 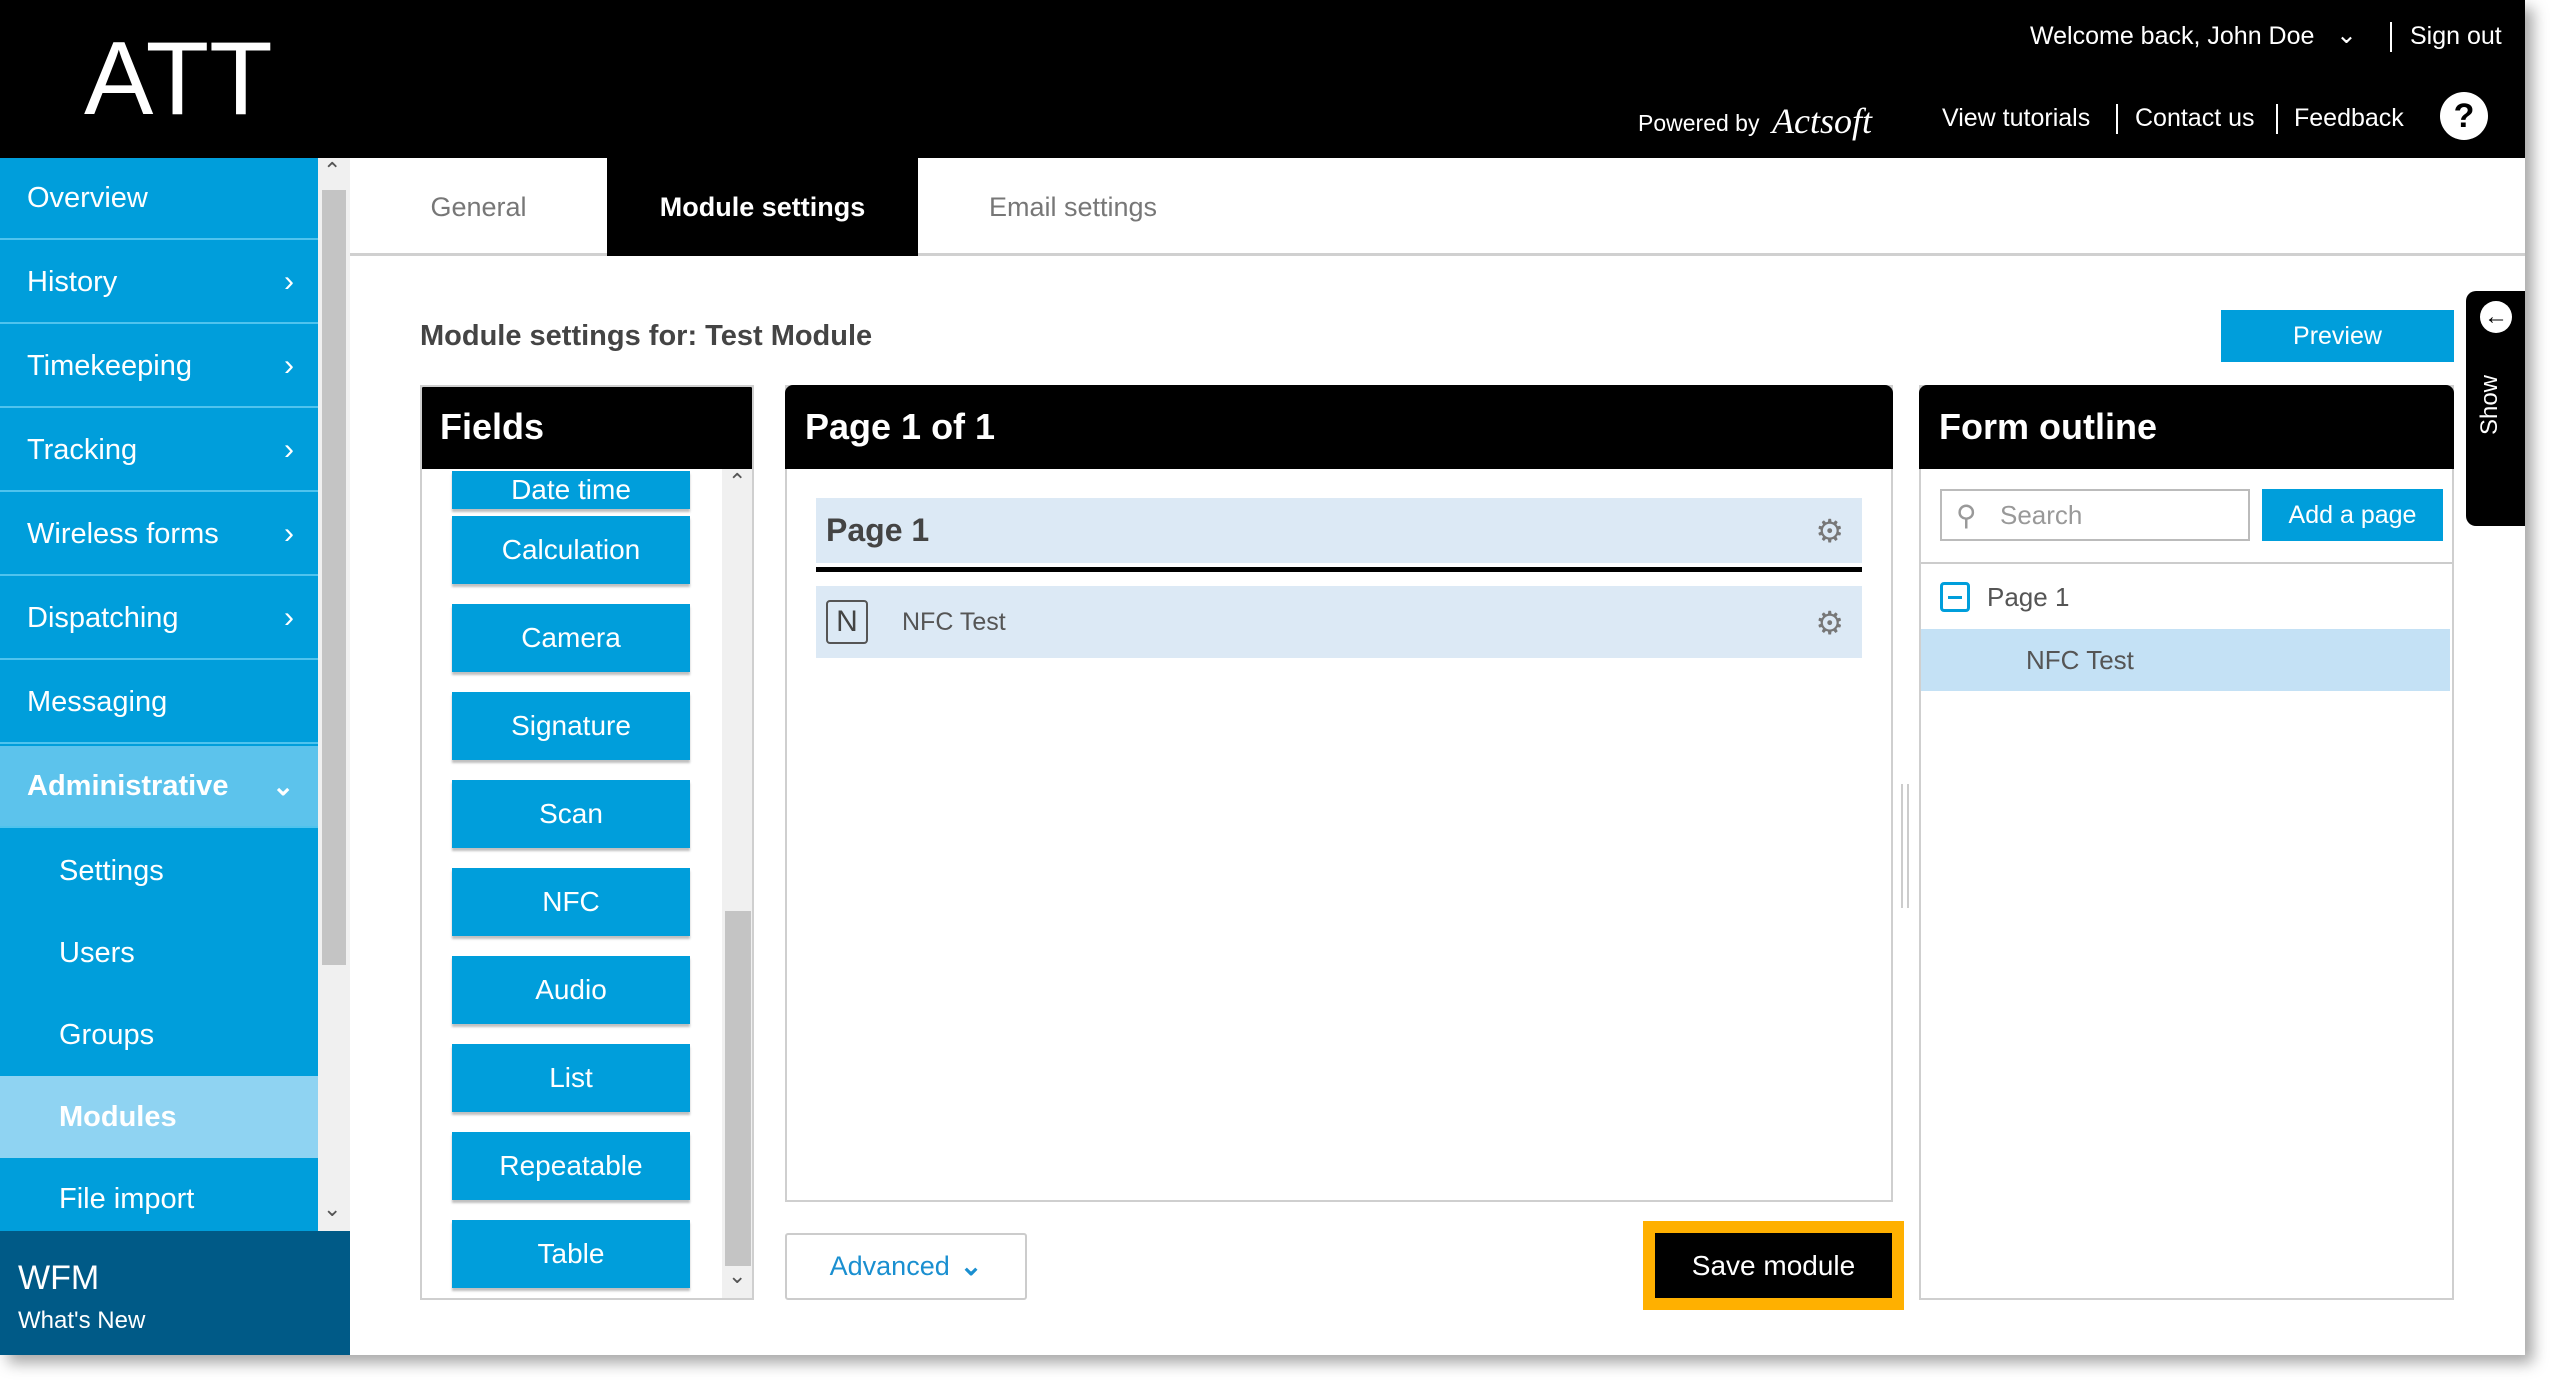 What do you see at coordinates (571, 726) in the screenshot?
I see `field-button-signature: Signature` at bounding box center [571, 726].